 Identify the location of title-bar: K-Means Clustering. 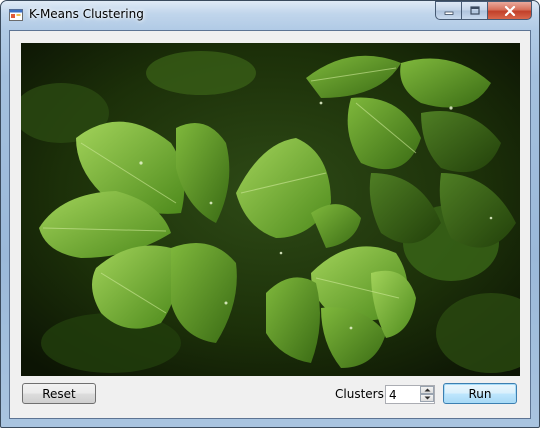
(270, 15).